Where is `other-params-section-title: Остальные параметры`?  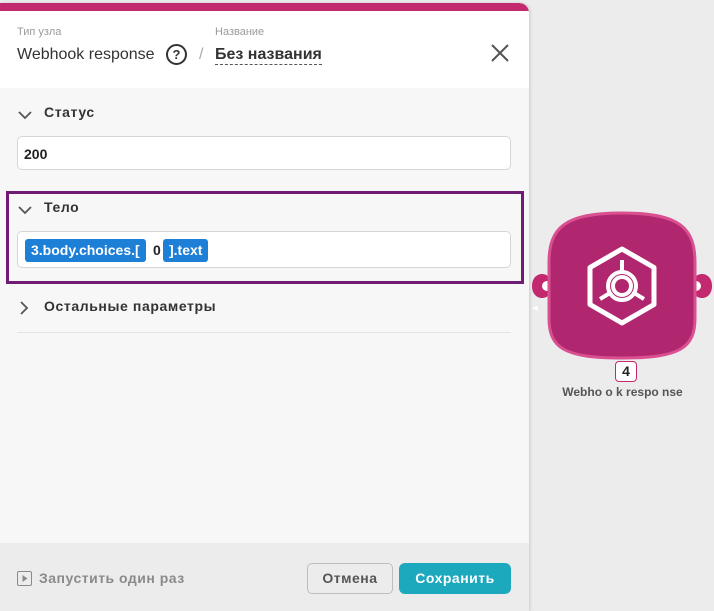 other-params-section-title: Остальные параметры is located at coordinates (130, 306).